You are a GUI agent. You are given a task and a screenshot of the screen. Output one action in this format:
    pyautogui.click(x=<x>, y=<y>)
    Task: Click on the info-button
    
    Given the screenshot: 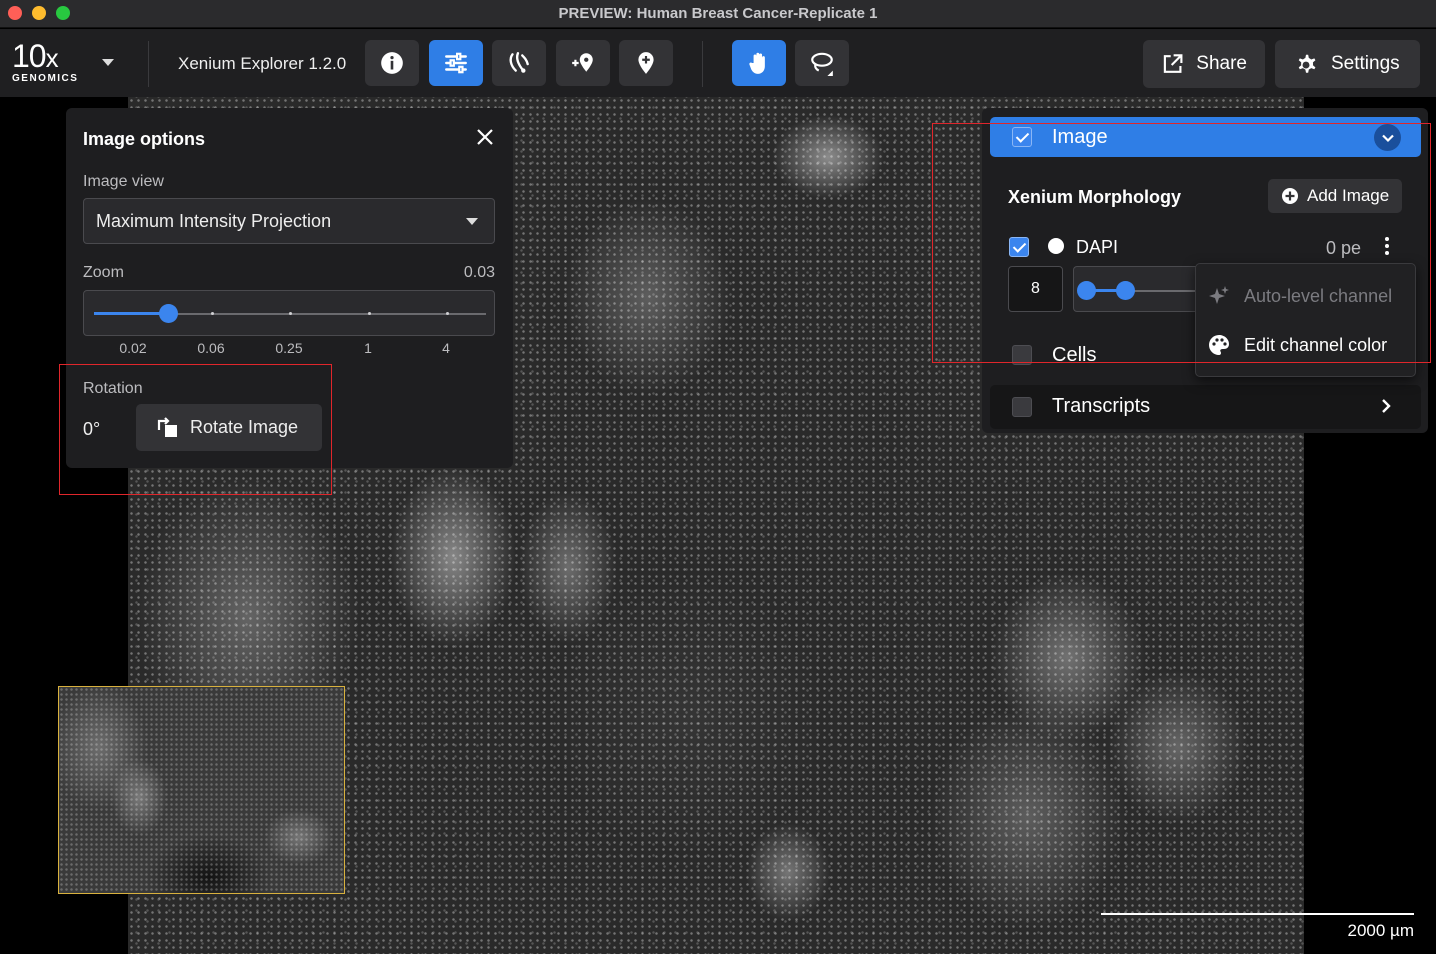 What is the action you would take?
    pyautogui.click(x=392, y=63)
    